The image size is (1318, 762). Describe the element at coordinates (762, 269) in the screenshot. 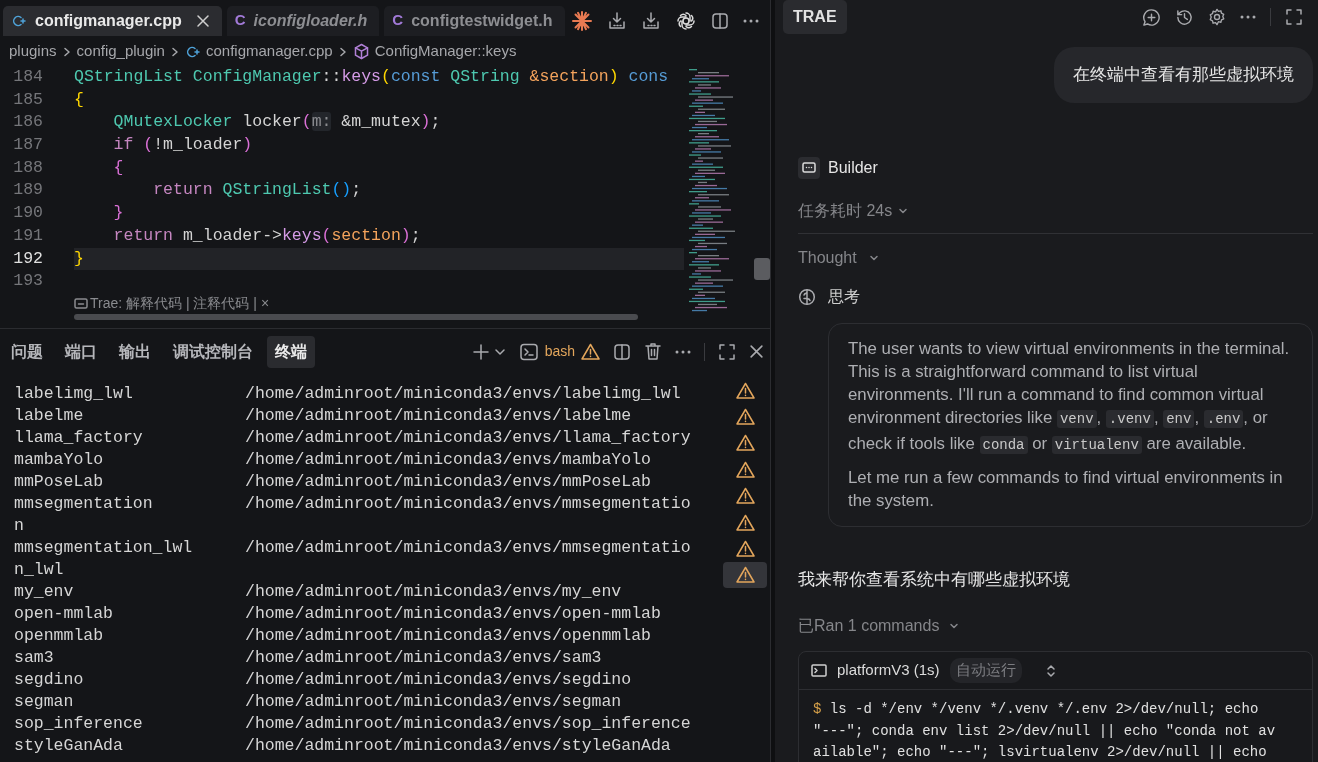

I see `vertical-scrollbar` at that location.